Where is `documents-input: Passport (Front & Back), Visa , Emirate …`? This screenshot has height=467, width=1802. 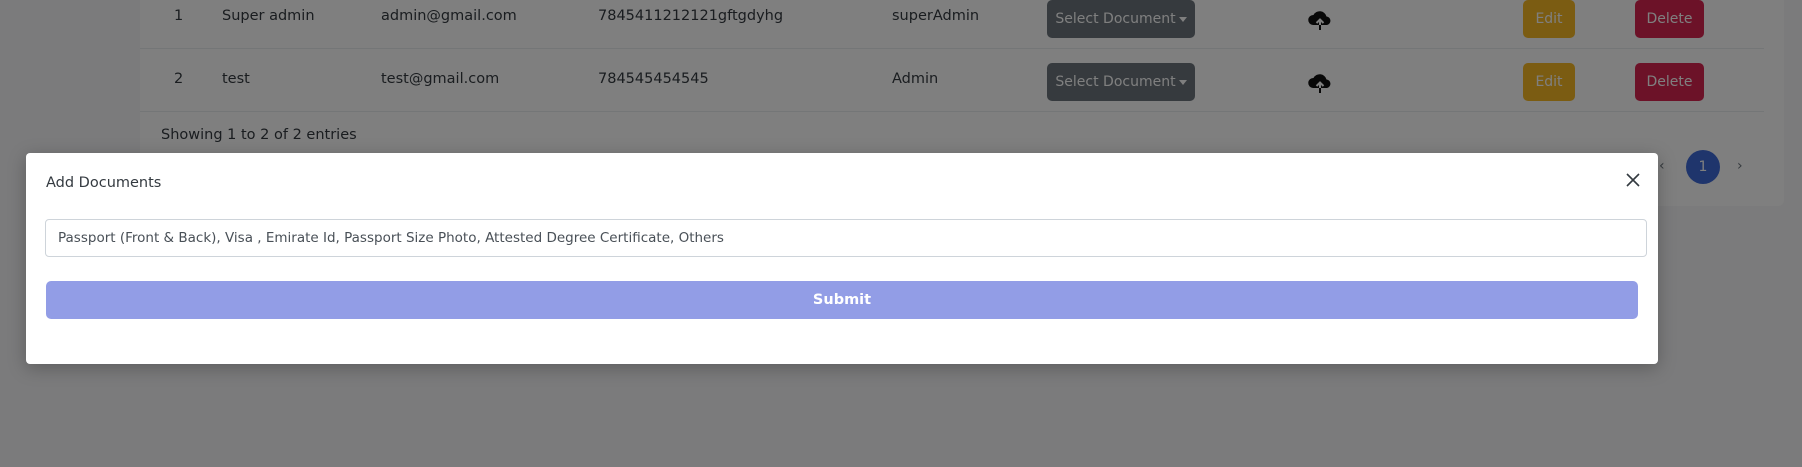
documents-input: Passport (Front & Back), Visa , Emirate … is located at coordinates (846, 238).